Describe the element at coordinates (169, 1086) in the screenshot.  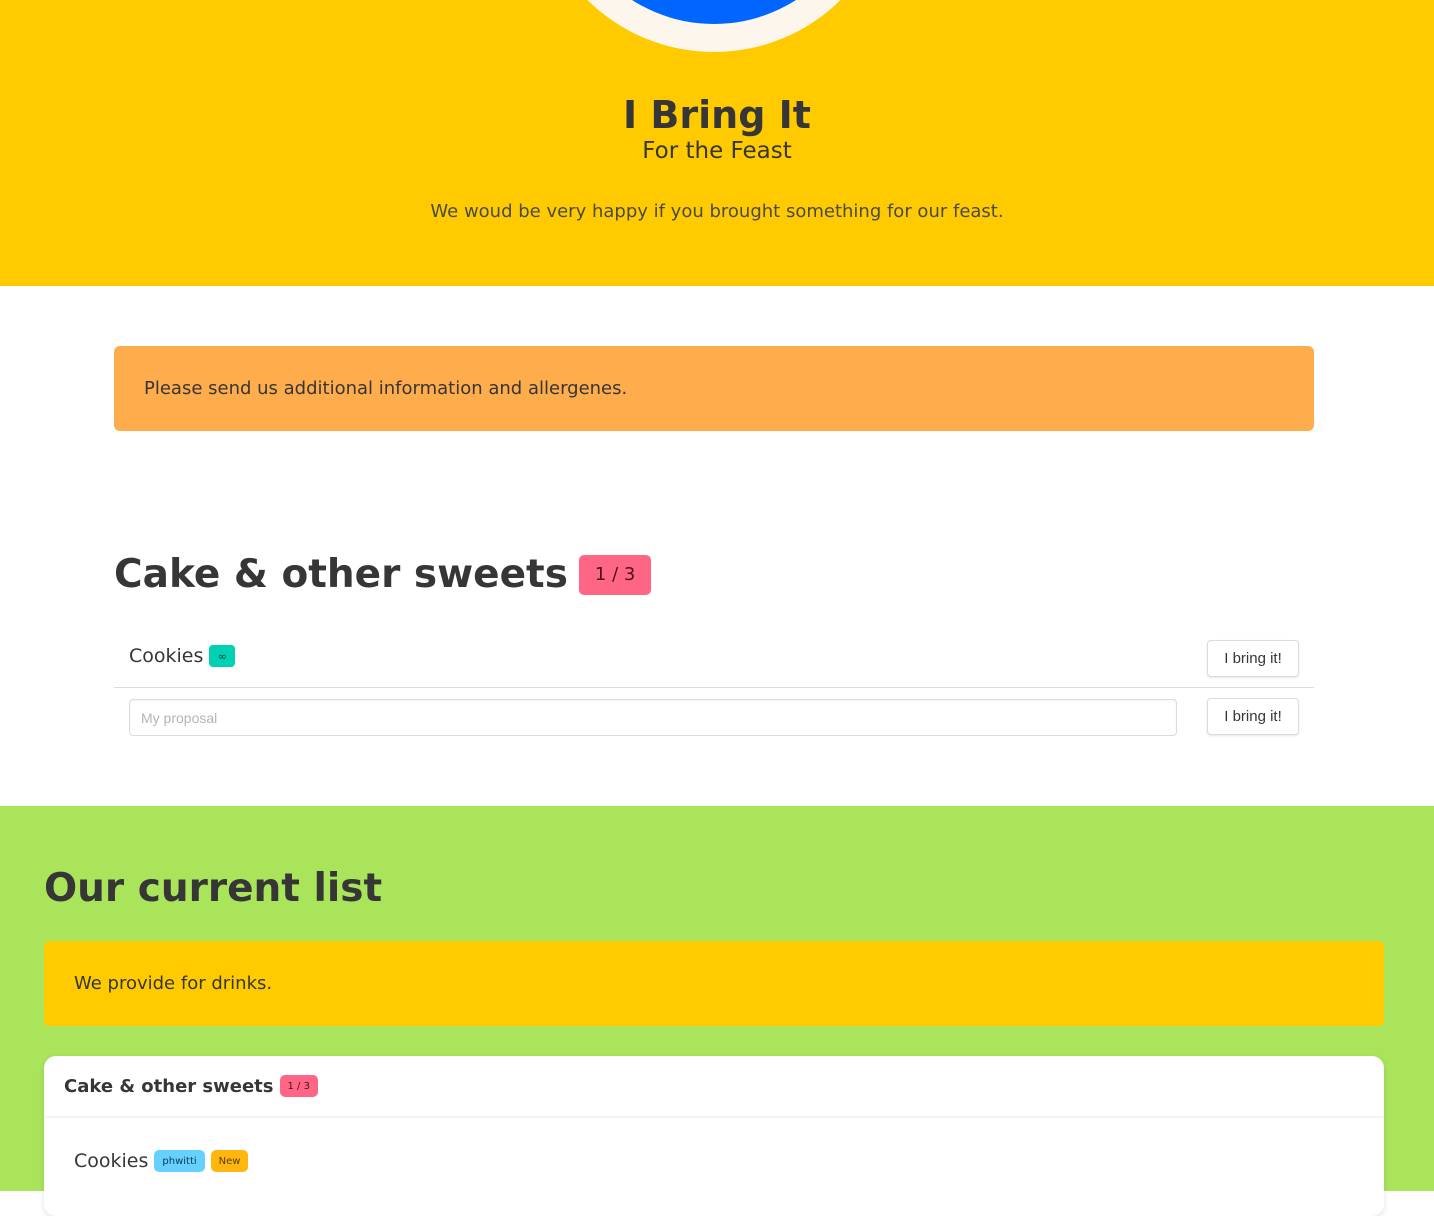
I see `card-title: Cake & other sweets` at that location.